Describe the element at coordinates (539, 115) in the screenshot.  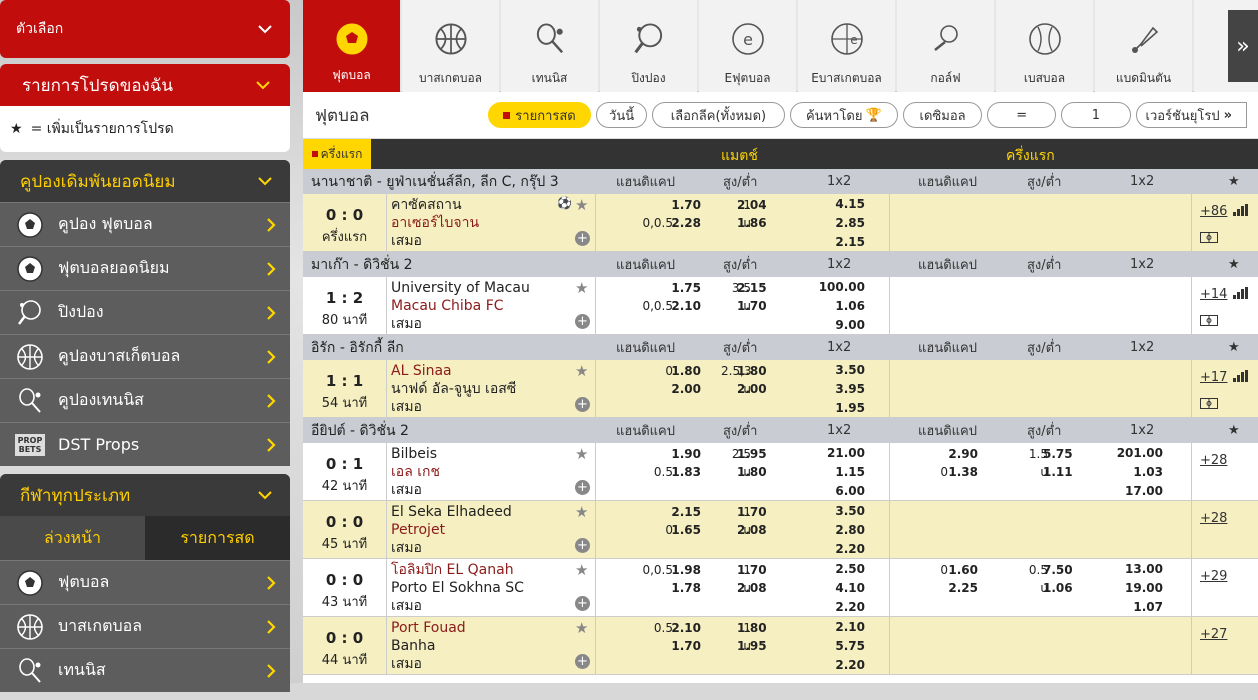
I see `live-filter-button: รายการสด` at that location.